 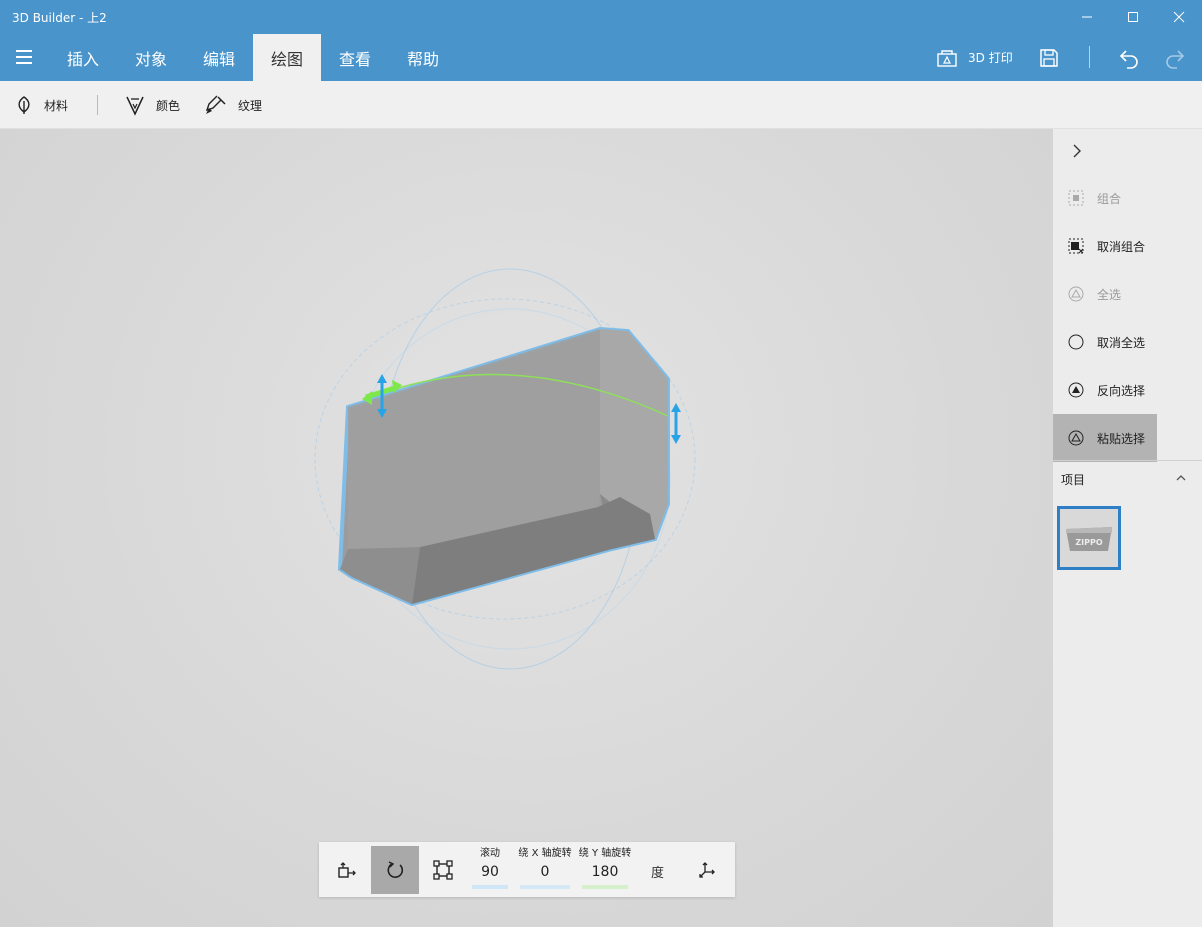 I want to click on save-icon, so click(x=1049, y=57).